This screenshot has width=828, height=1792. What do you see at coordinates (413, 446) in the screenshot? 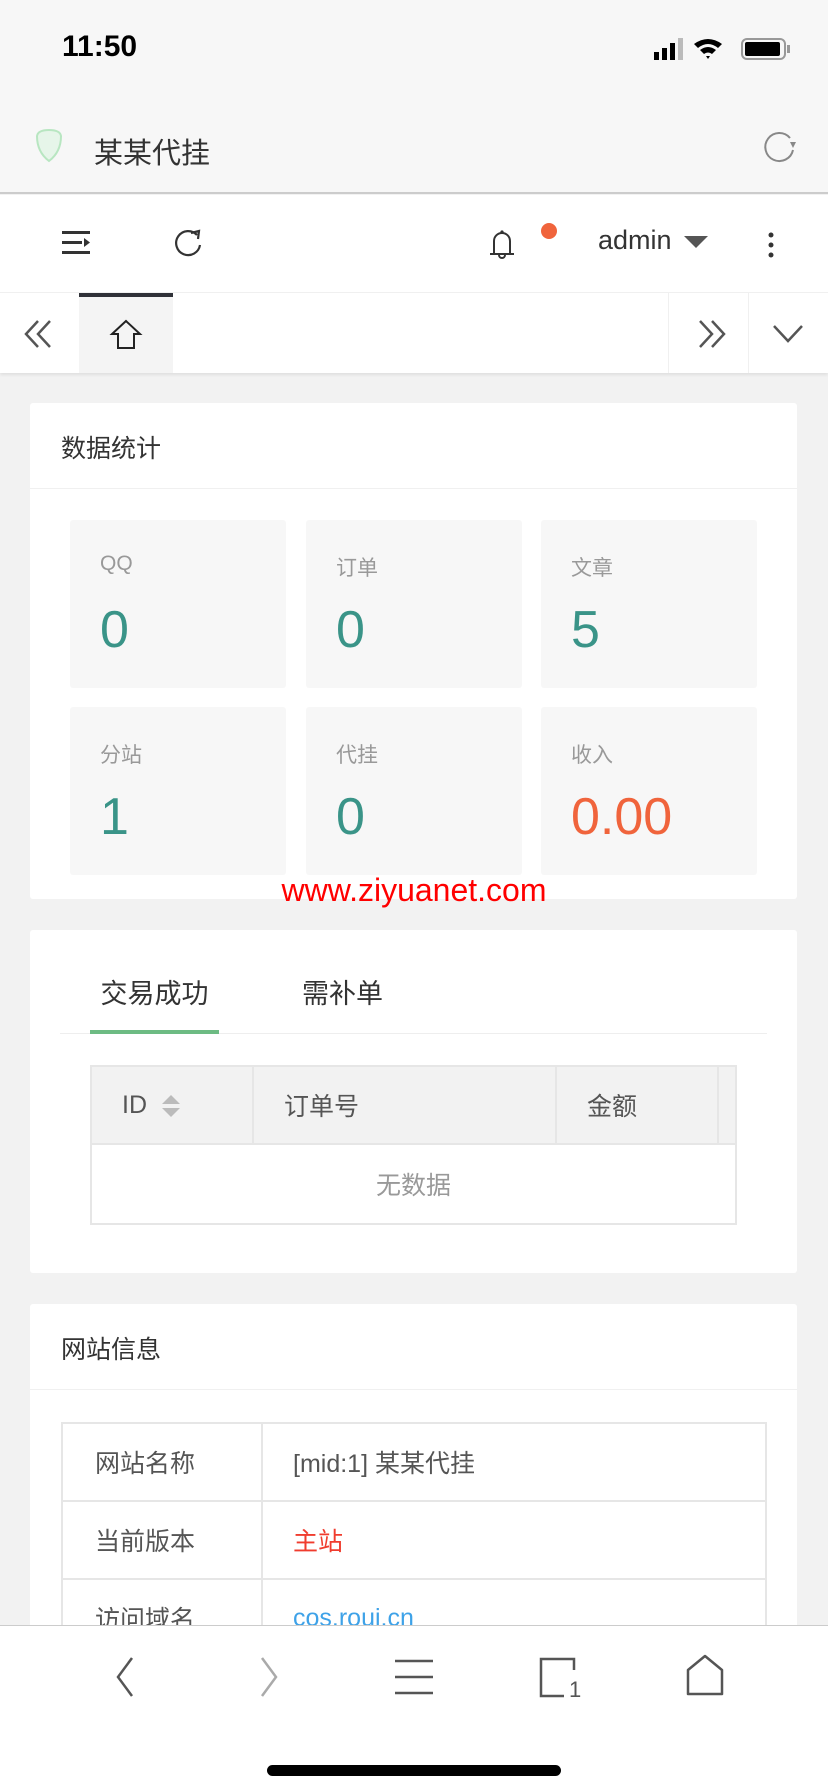
I see `stats-card-title: 数据统计` at bounding box center [413, 446].